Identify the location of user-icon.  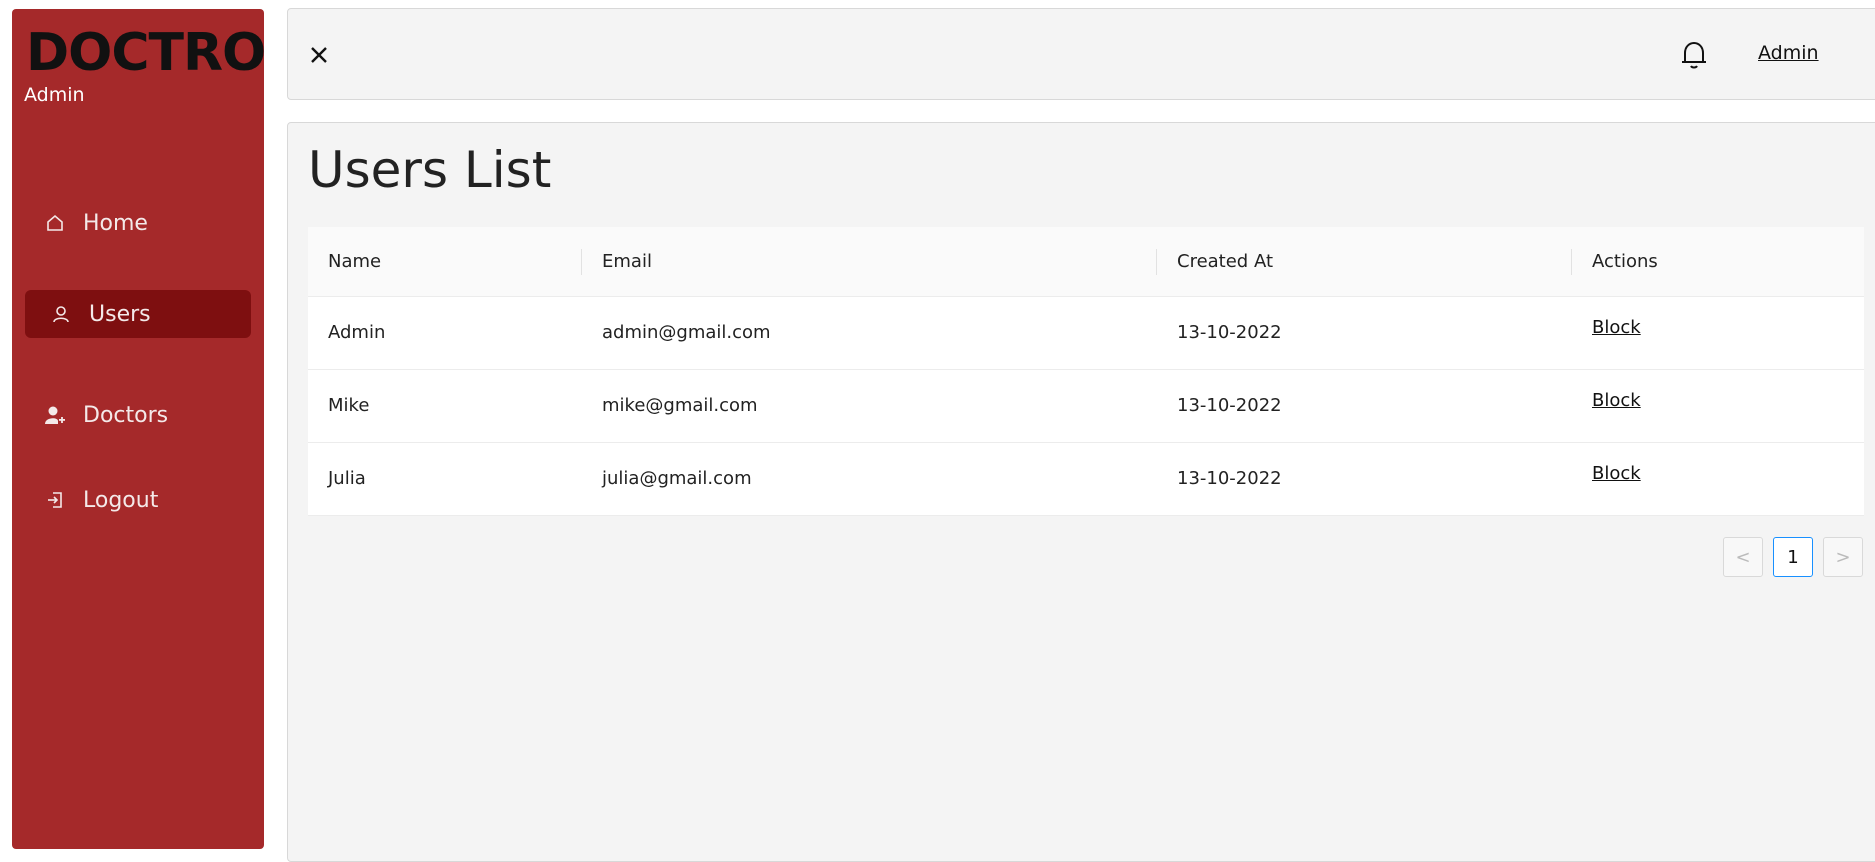
(61, 314).